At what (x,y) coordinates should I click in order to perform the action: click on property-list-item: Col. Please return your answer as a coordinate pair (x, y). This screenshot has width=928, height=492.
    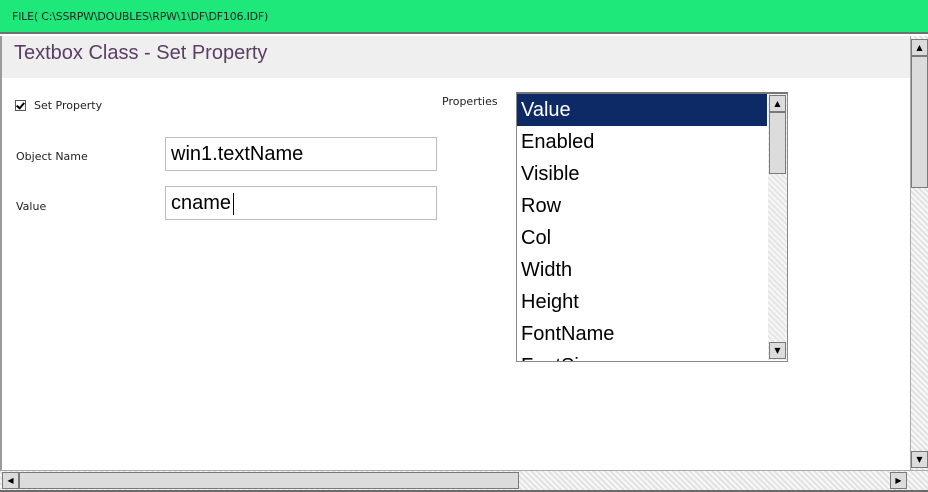
    Looking at the image, I should click on (642, 238).